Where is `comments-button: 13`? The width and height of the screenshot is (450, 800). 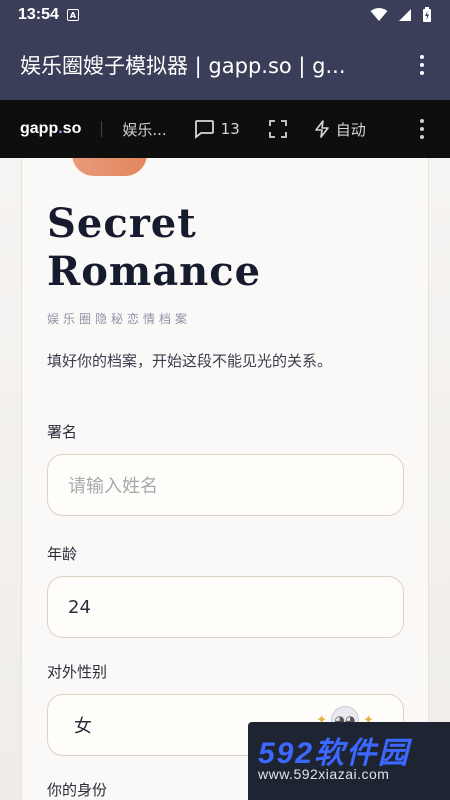 comments-button: 13 is located at coordinates (216, 129).